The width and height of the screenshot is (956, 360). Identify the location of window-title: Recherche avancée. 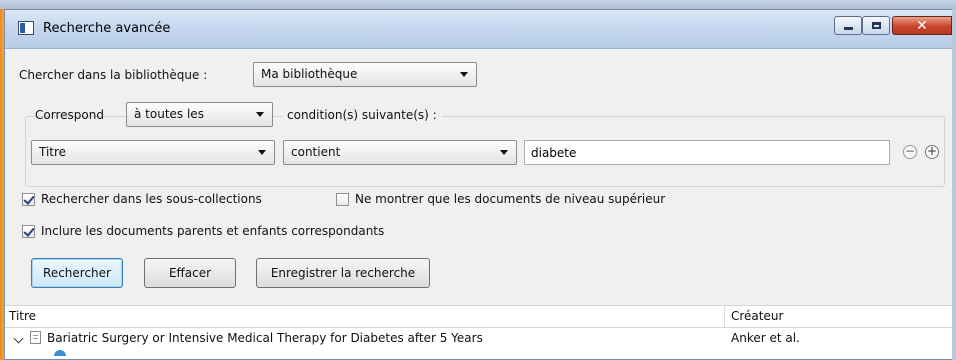
(107, 28).